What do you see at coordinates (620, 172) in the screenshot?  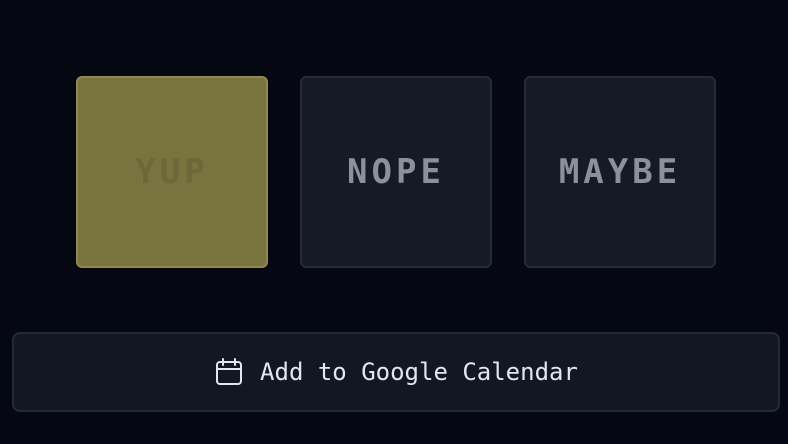 I see `rsvp-maybe-button: MAYBE` at bounding box center [620, 172].